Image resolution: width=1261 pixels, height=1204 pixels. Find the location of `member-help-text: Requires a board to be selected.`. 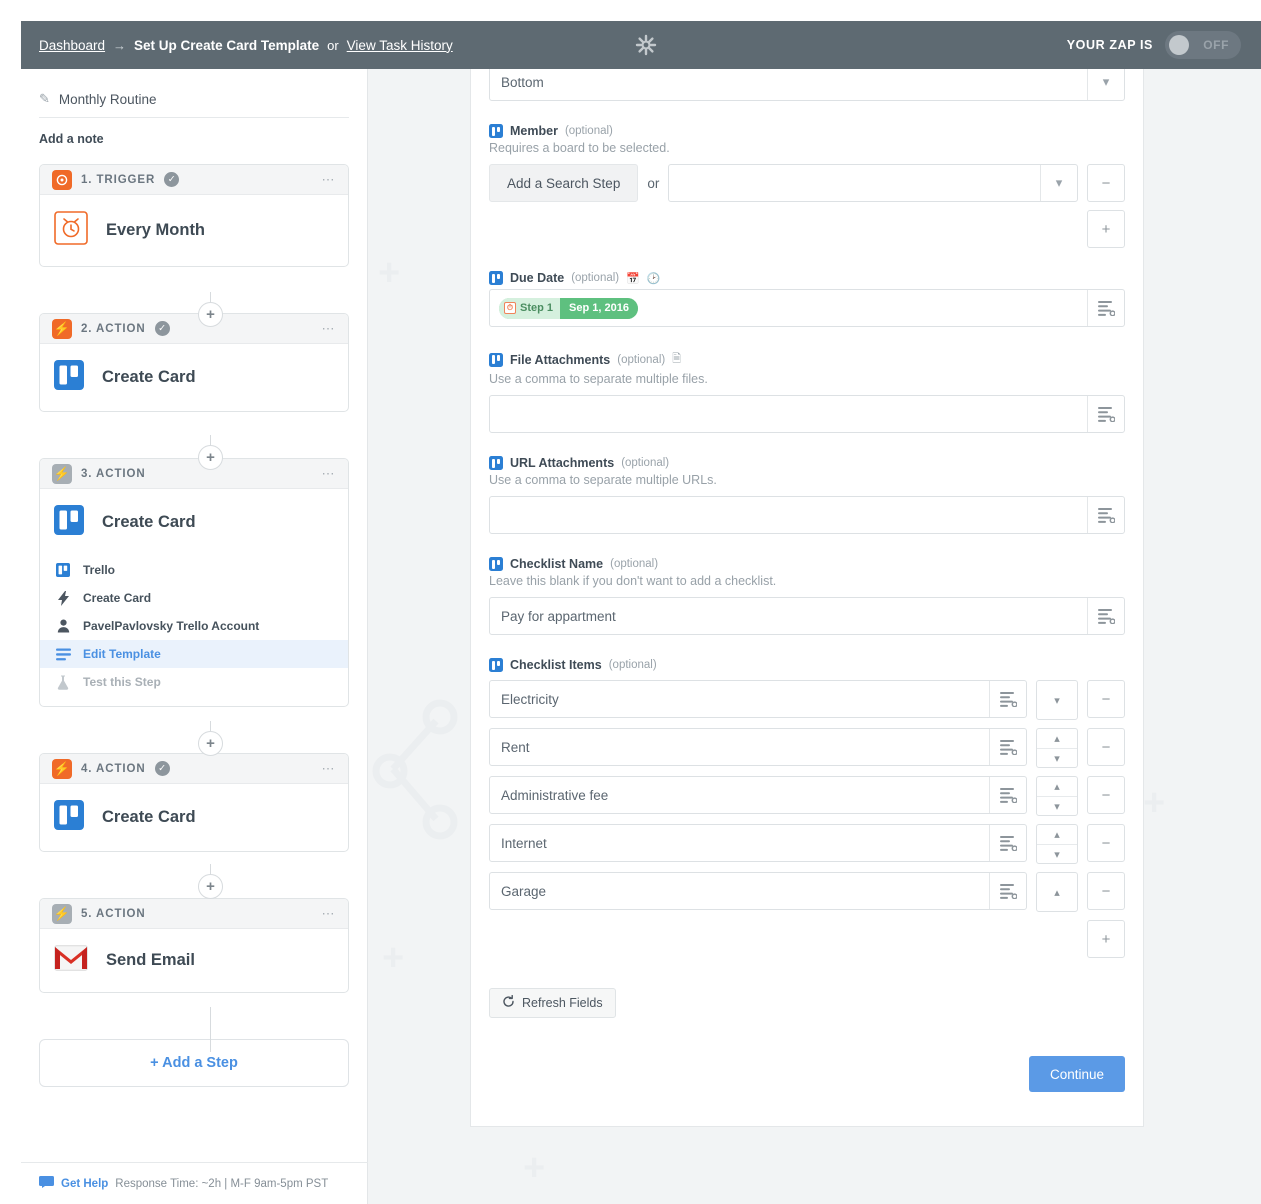

member-help-text: Requires a board to be selected. is located at coordinates (579, 148).